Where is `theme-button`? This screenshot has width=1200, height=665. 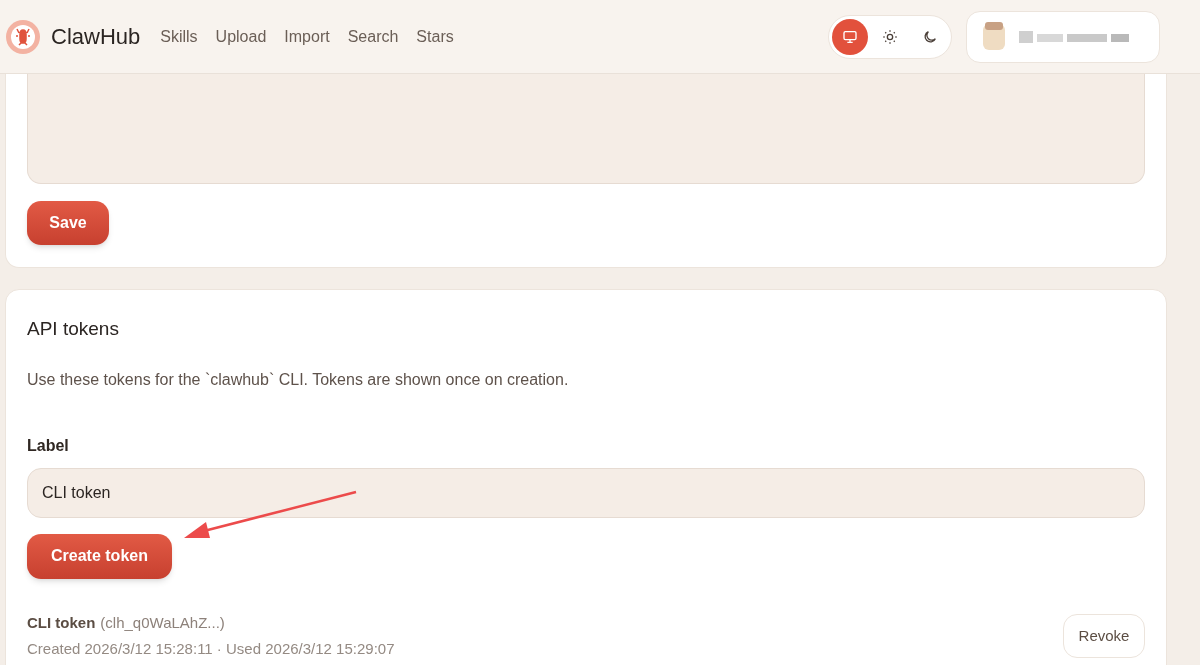
theme-button is located at coordinates (850, 36).